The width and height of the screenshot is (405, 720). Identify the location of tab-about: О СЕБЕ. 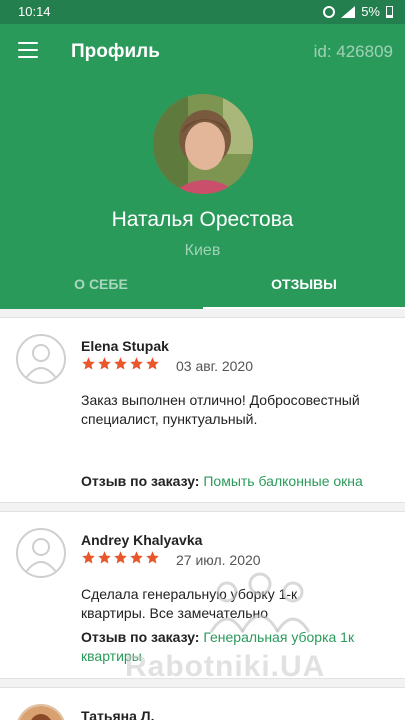
(101, 292).